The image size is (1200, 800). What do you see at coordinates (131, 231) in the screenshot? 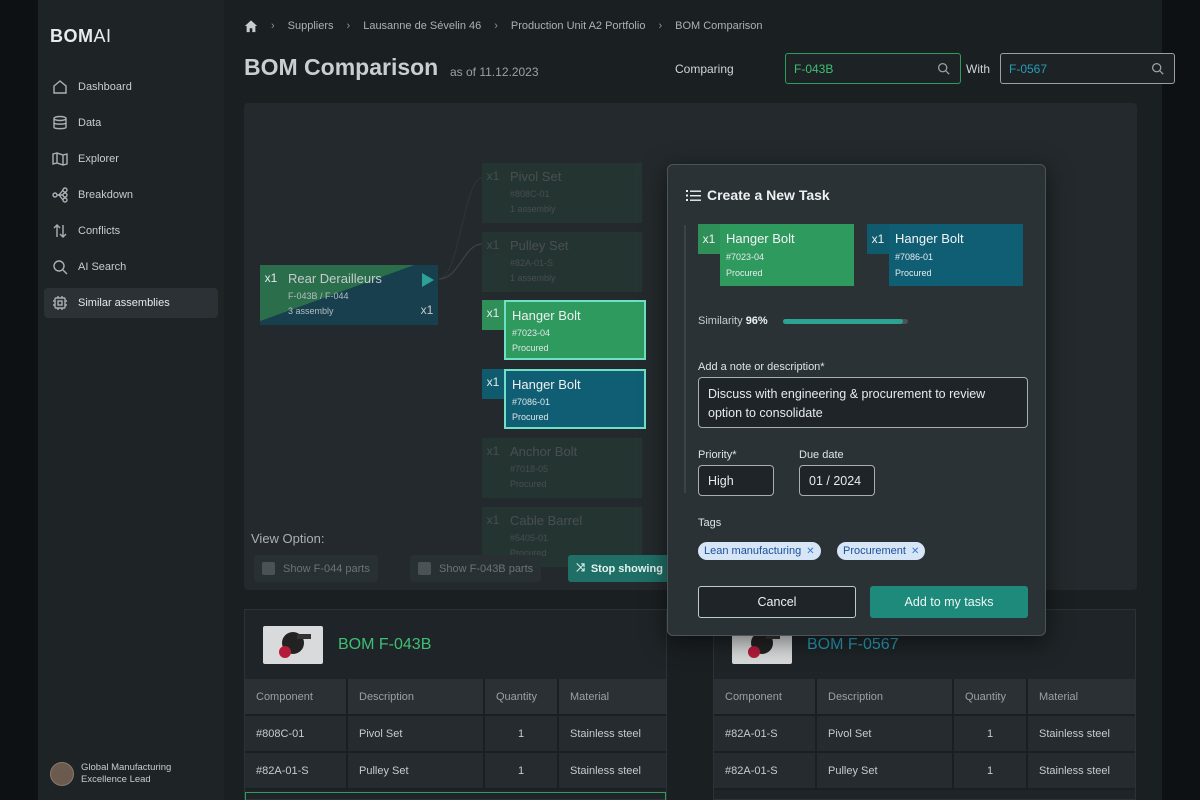
I see `sidebar-item-conflicts: Conflicts` at bounding box center [131, 231].